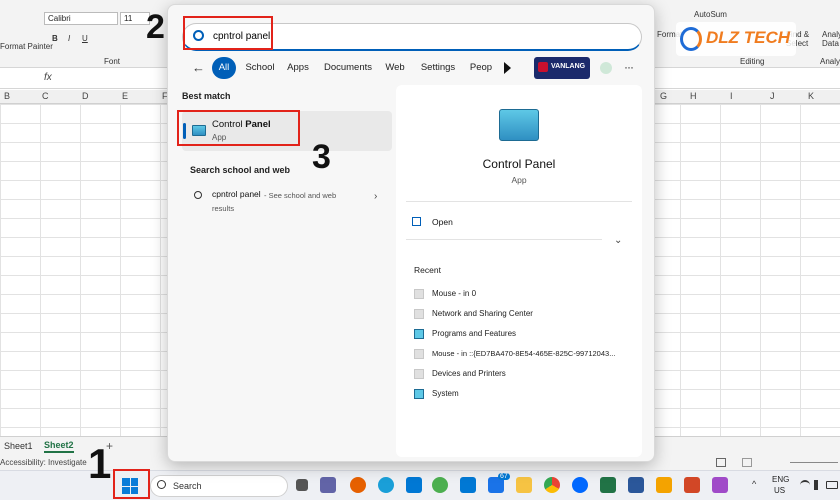 This screenshot has width=840, height=500. Describe the element at coordinates (608, 485) in the screenshot. I see `excel-taskbar-icon` at that location.